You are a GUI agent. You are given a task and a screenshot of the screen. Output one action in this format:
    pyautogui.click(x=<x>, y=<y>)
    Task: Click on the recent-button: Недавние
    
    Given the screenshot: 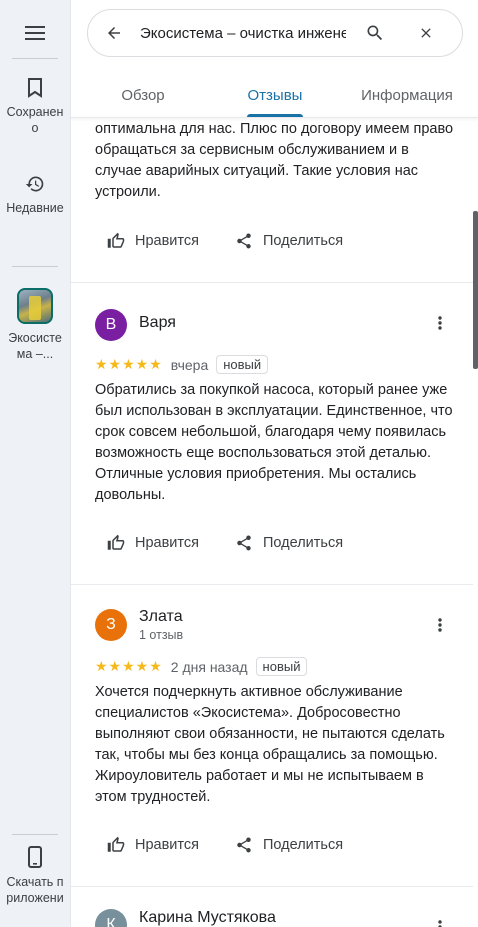 What is the action you would take?
    pyautogui.click(x=35, y=195)
    